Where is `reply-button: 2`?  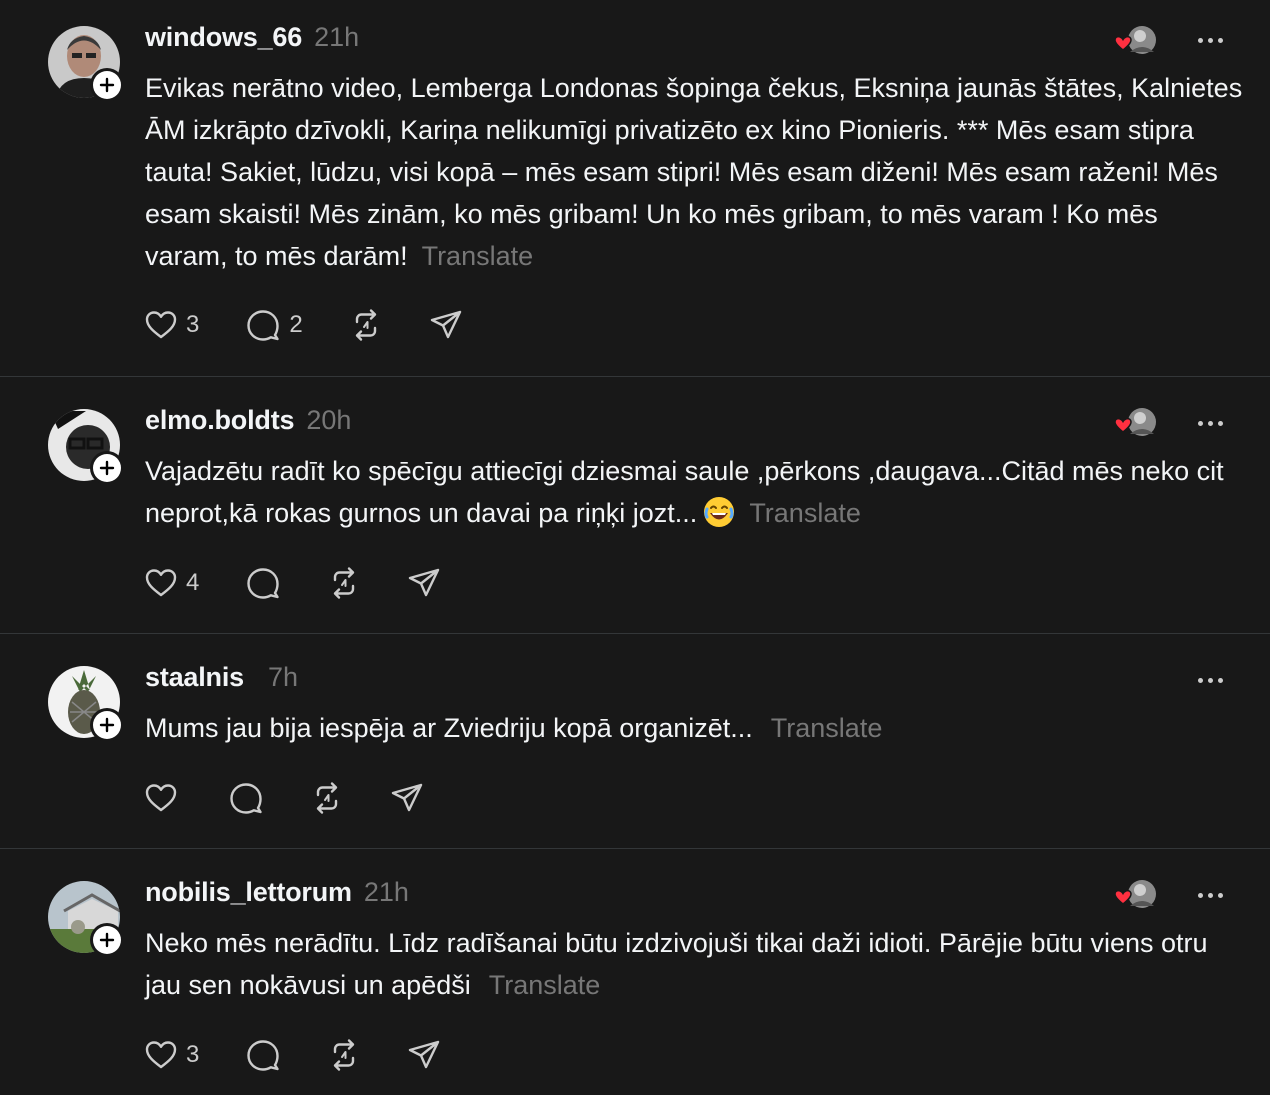 reply-button: 2 is located at coordinates (274, 325).